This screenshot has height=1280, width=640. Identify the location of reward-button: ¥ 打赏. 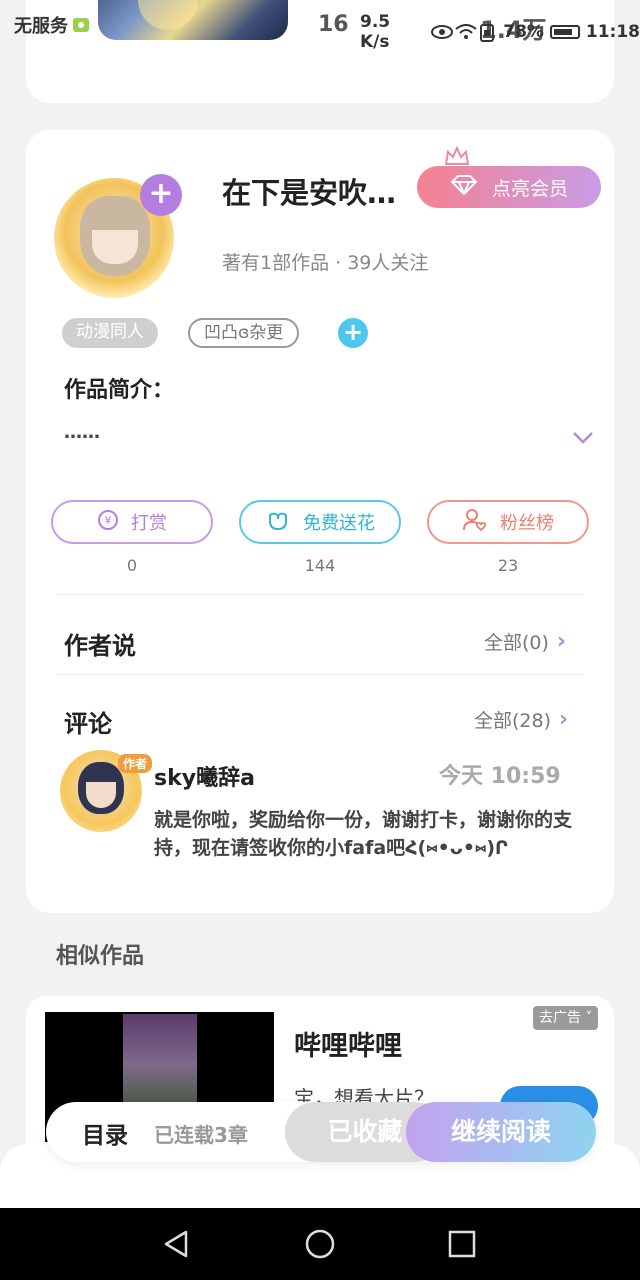
(132, 522).